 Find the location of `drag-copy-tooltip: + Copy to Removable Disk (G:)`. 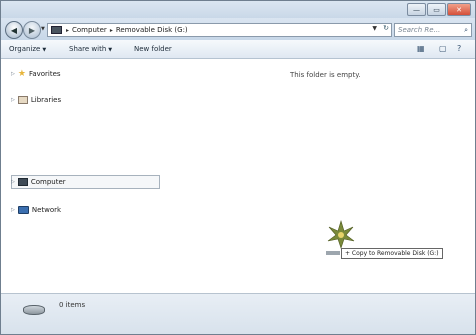

drag-copy-tooltip: + Copy to Removable Disk (G:) is located at coordinates (392, 253).